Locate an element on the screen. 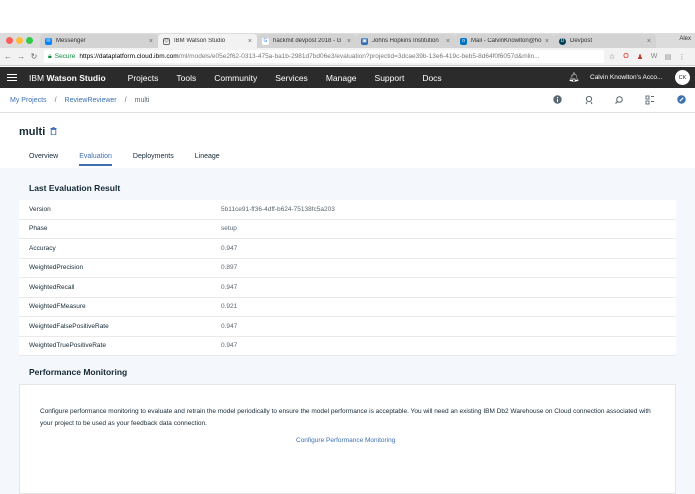 The height and width of the screenshot is (494, 695). row-key: Version is located at coordinates (40, 209).